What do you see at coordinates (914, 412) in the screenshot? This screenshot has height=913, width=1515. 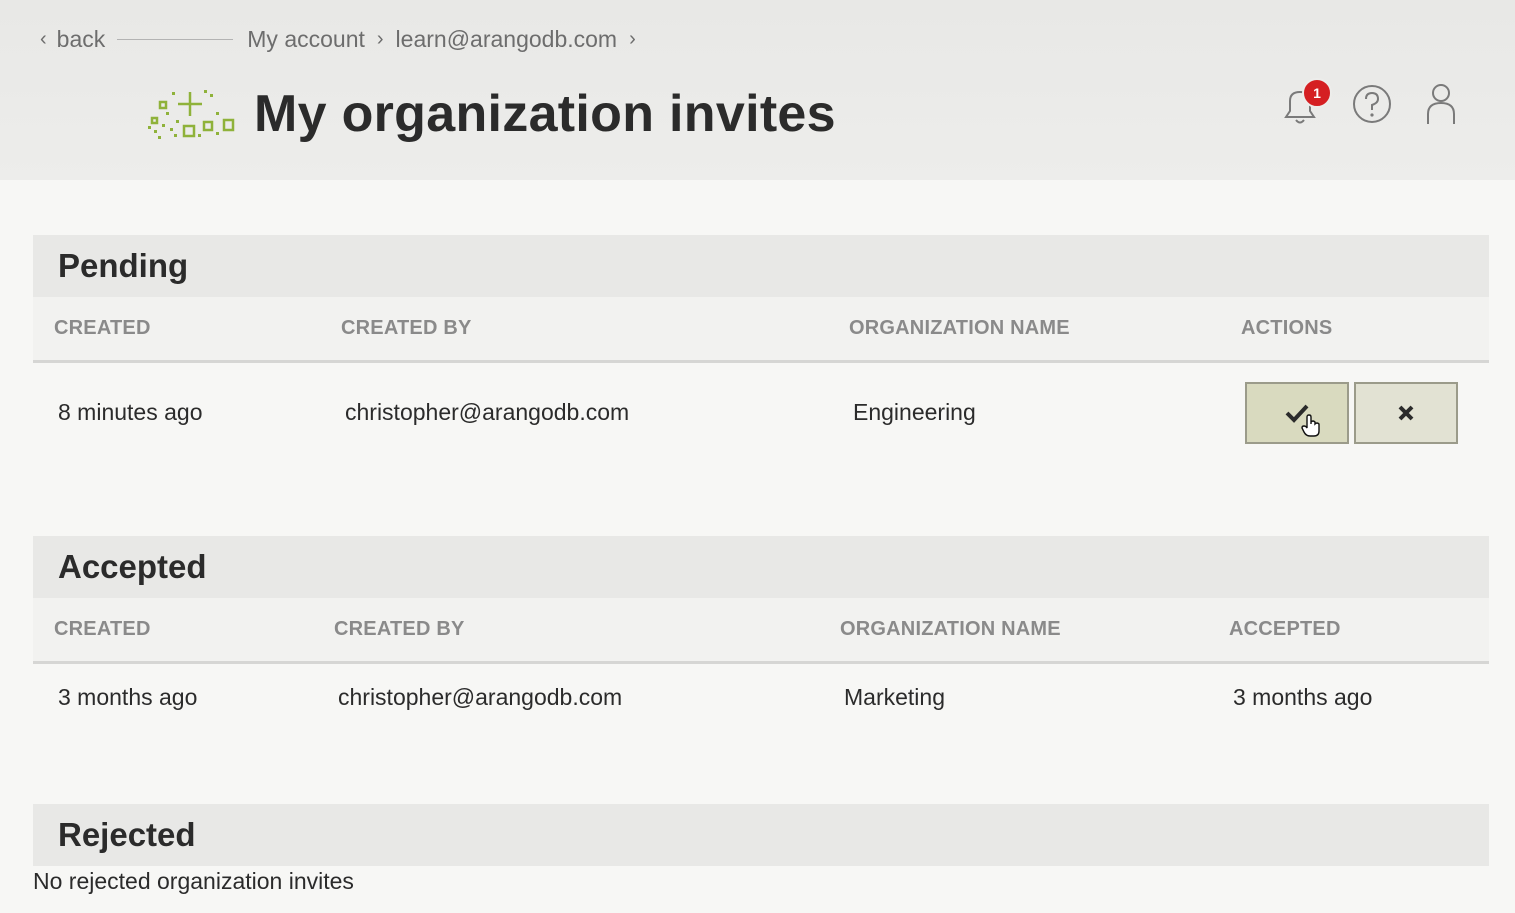 I see `invite-organization-name: Engineering` at bounding box center [914, 412].